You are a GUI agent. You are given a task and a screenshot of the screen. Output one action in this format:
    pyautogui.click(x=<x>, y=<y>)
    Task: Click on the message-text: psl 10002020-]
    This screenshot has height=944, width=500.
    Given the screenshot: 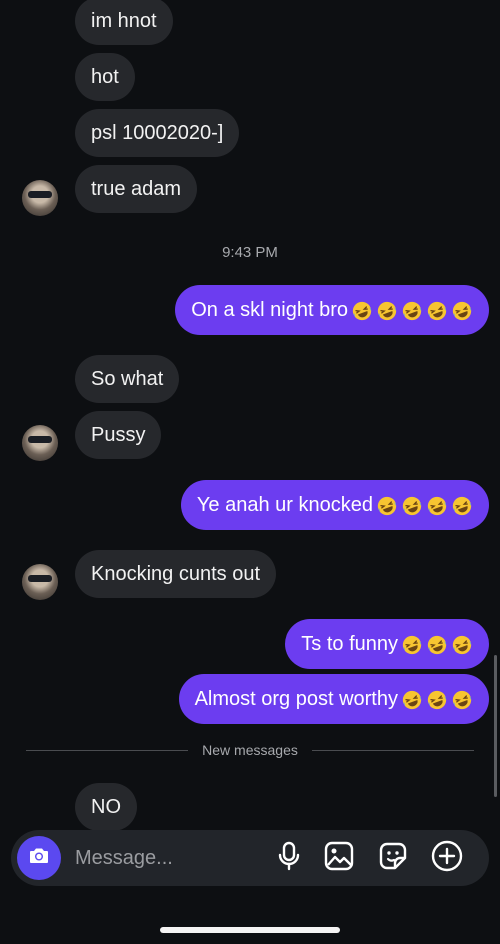 What is the action you would take?
    pyautogui.click(x=157, y=133)
    